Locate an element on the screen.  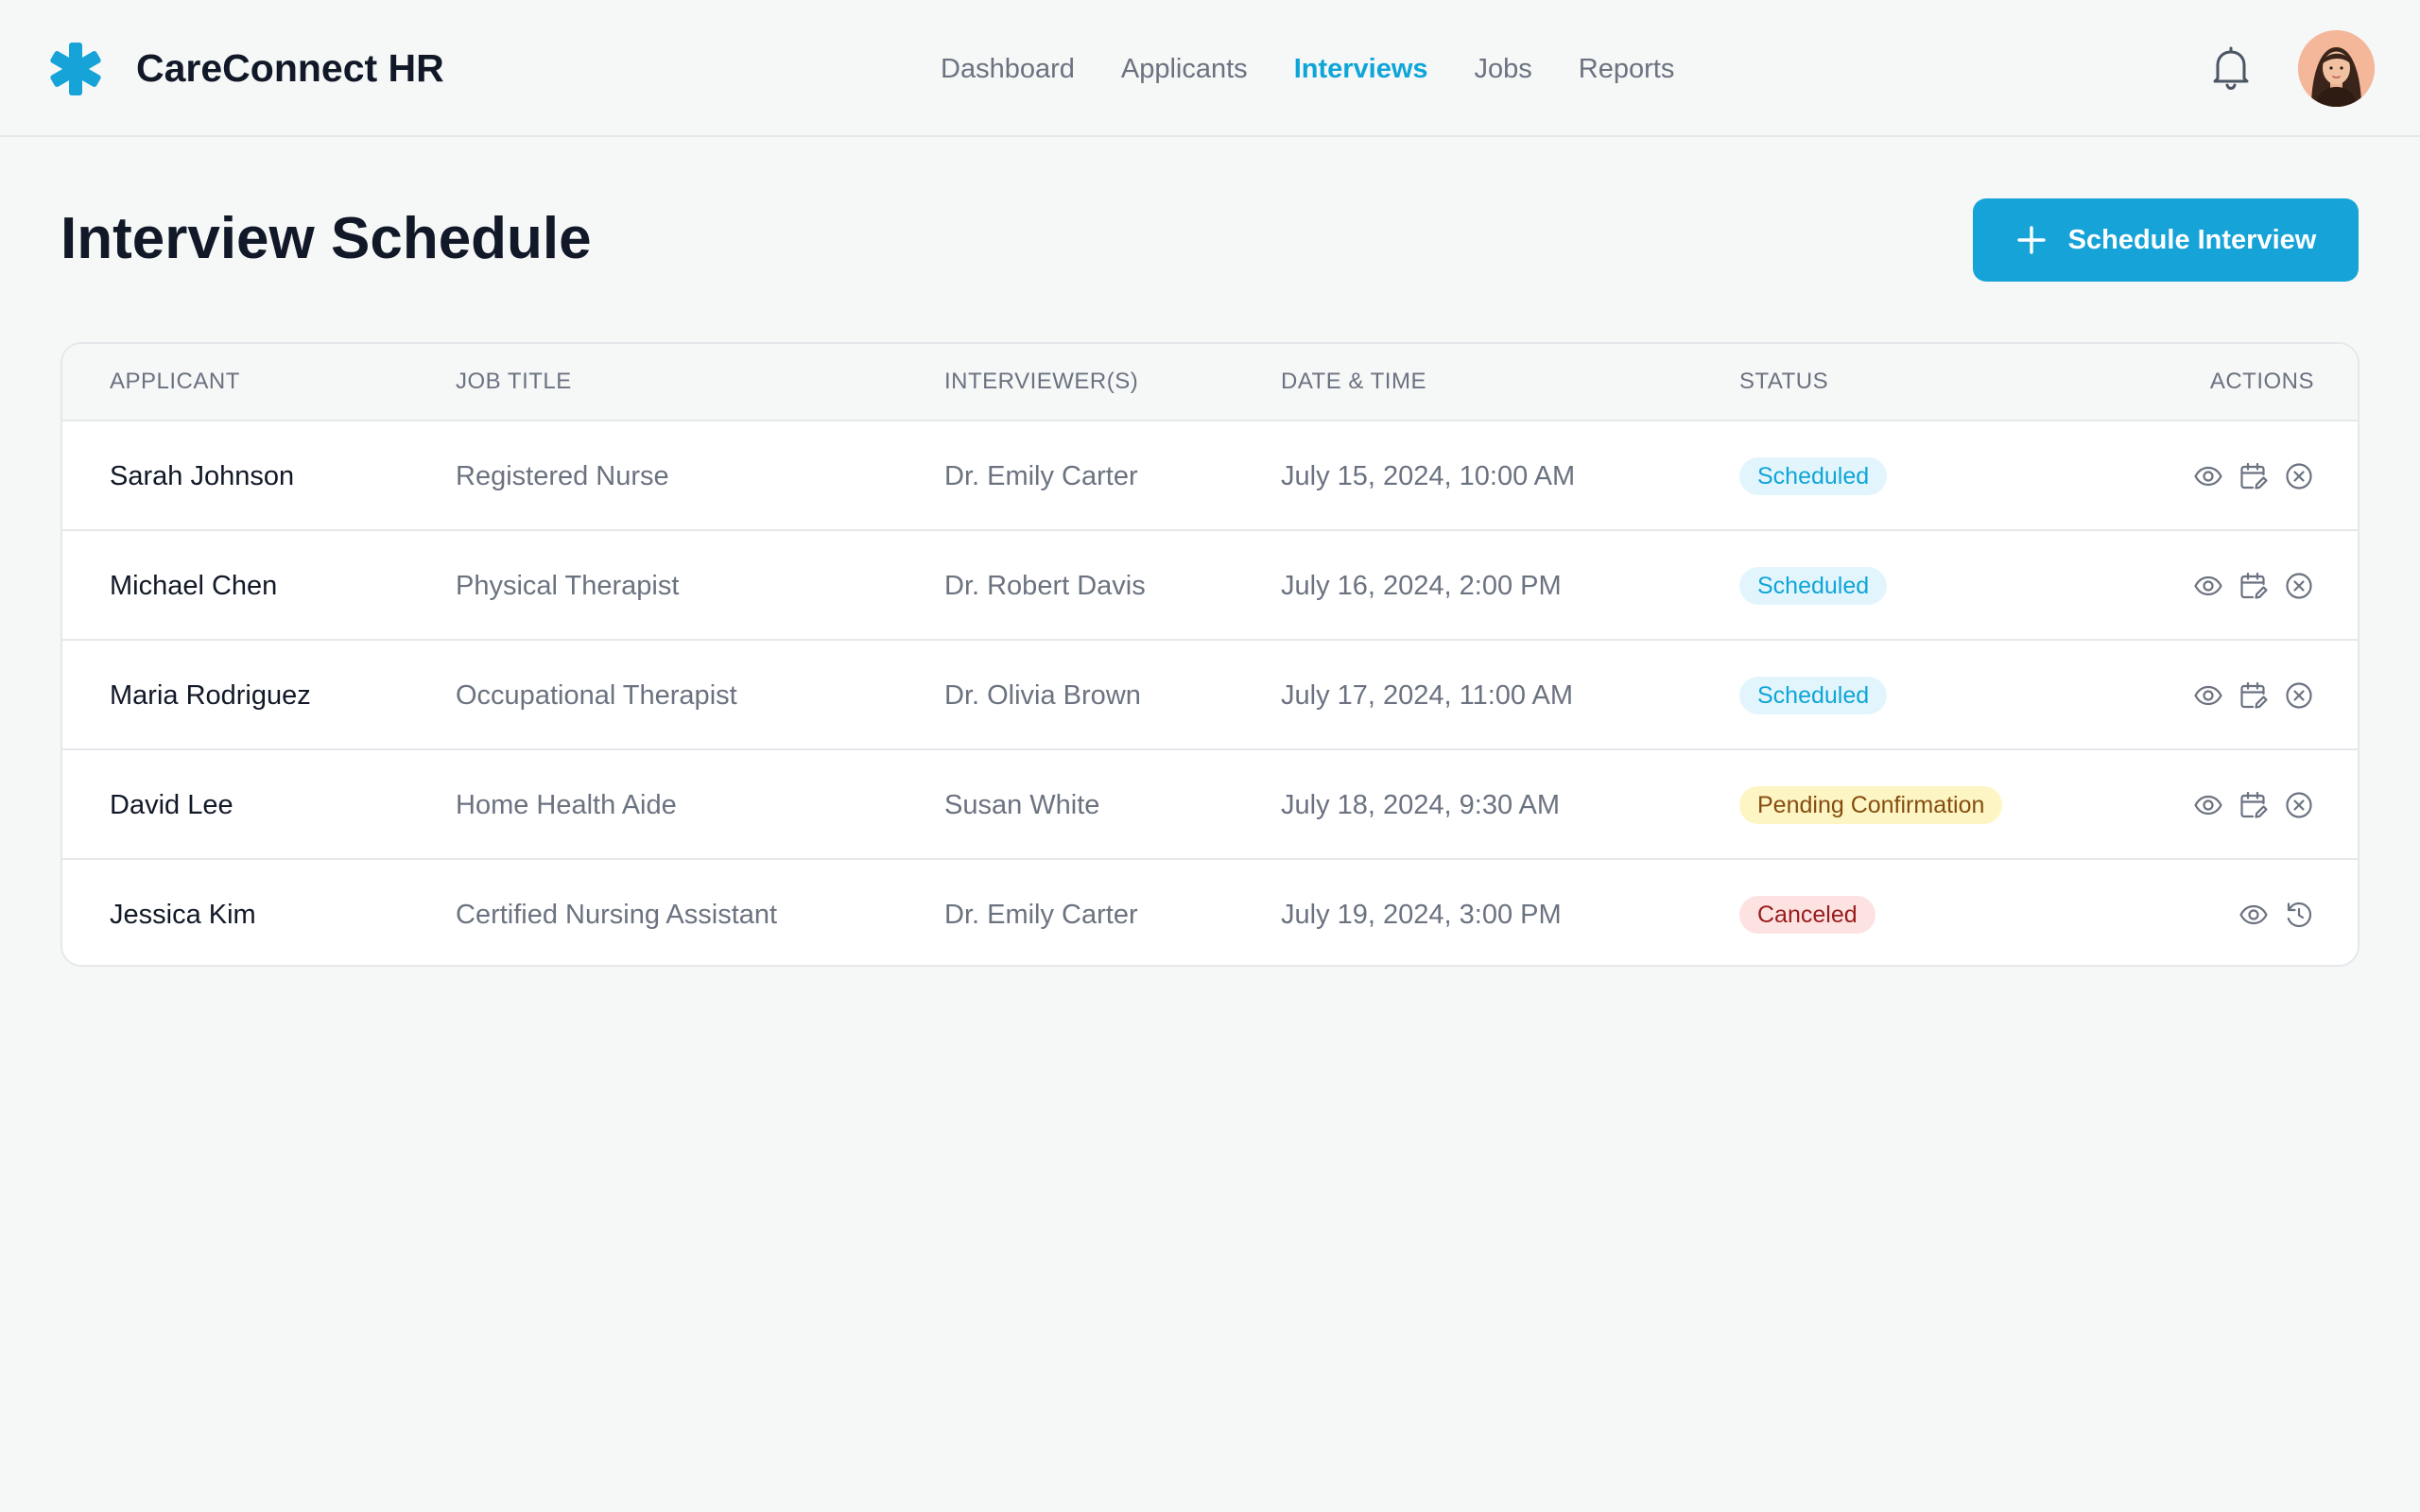
page-title: Interview Schedule is located at coordinates (326, 238).